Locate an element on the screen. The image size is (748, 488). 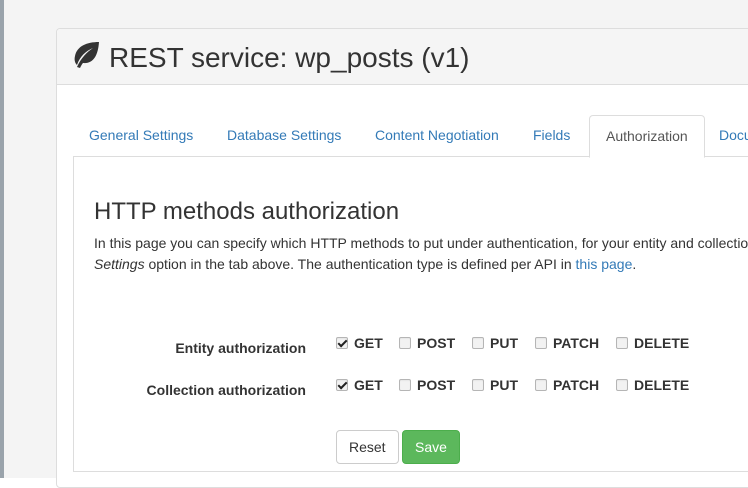
entity-patch-option: PATCH is located at coordinates (567, 343).